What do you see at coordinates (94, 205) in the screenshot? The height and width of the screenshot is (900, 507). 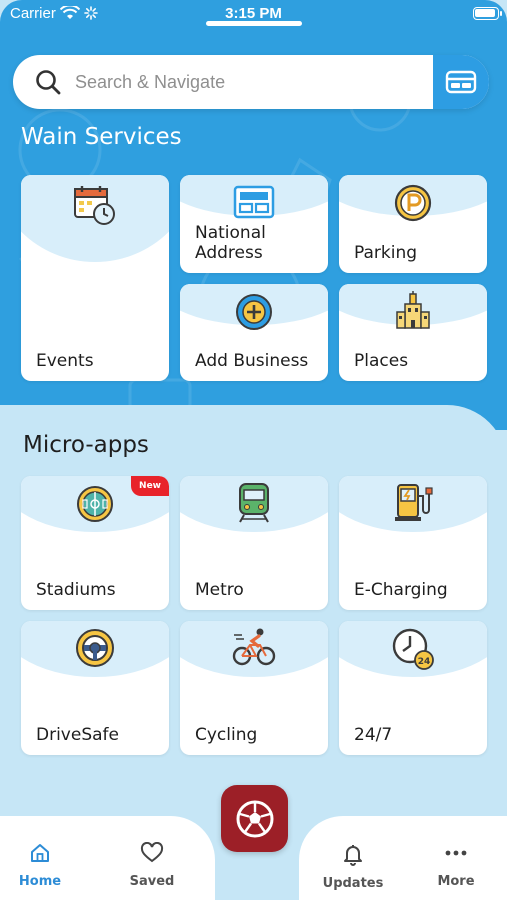 I see `calendar-clock-icon` at bounding box center [94, 205].